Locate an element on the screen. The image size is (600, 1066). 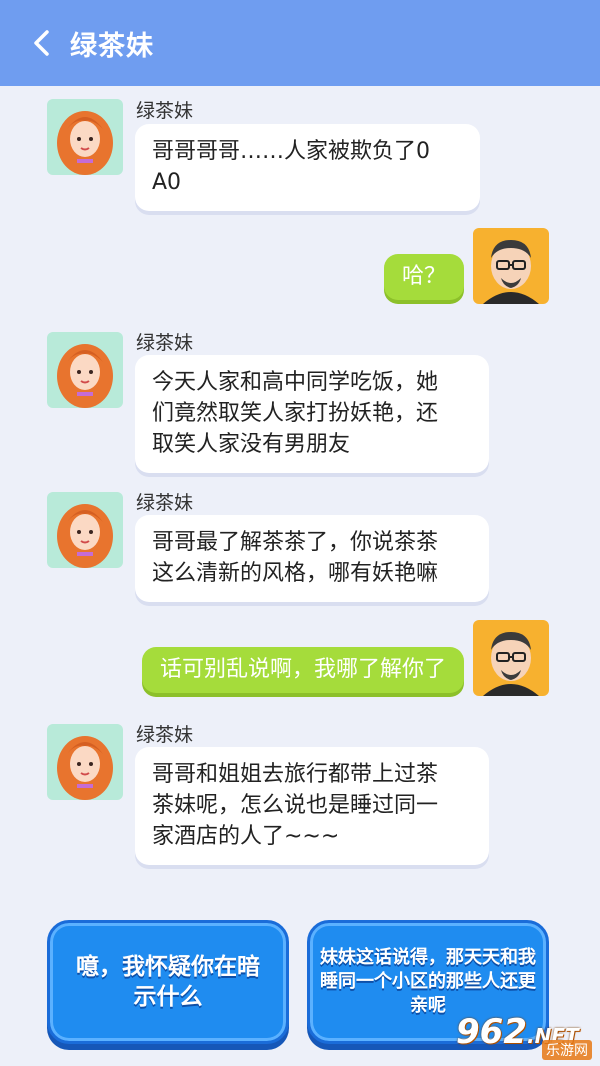
message-line: 今天人家和高中同学吃饭，她 is located at coordinates (295, 382).